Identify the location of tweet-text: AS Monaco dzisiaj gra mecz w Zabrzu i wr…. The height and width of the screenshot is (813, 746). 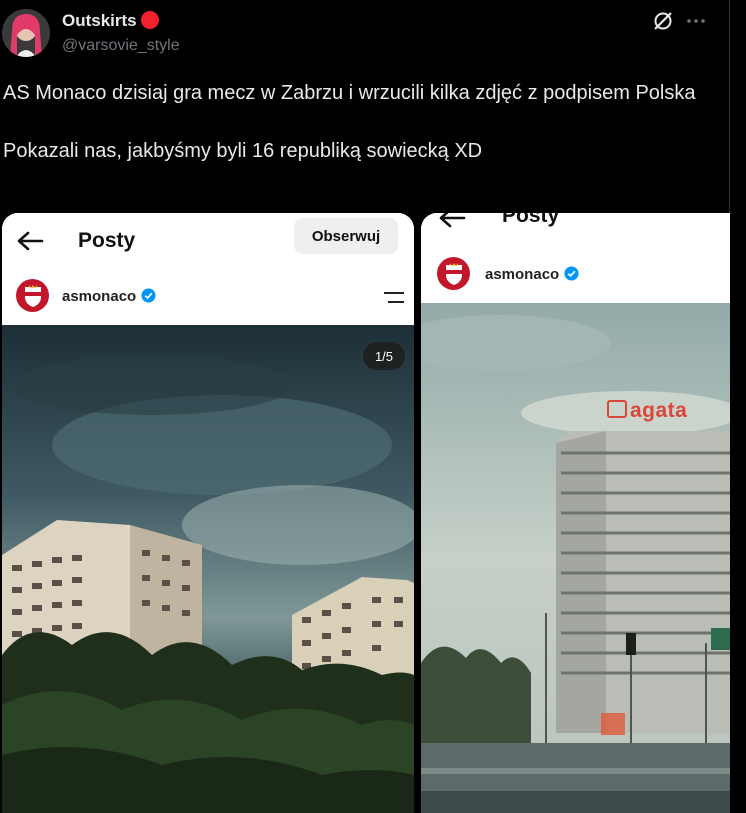
(349, 122).